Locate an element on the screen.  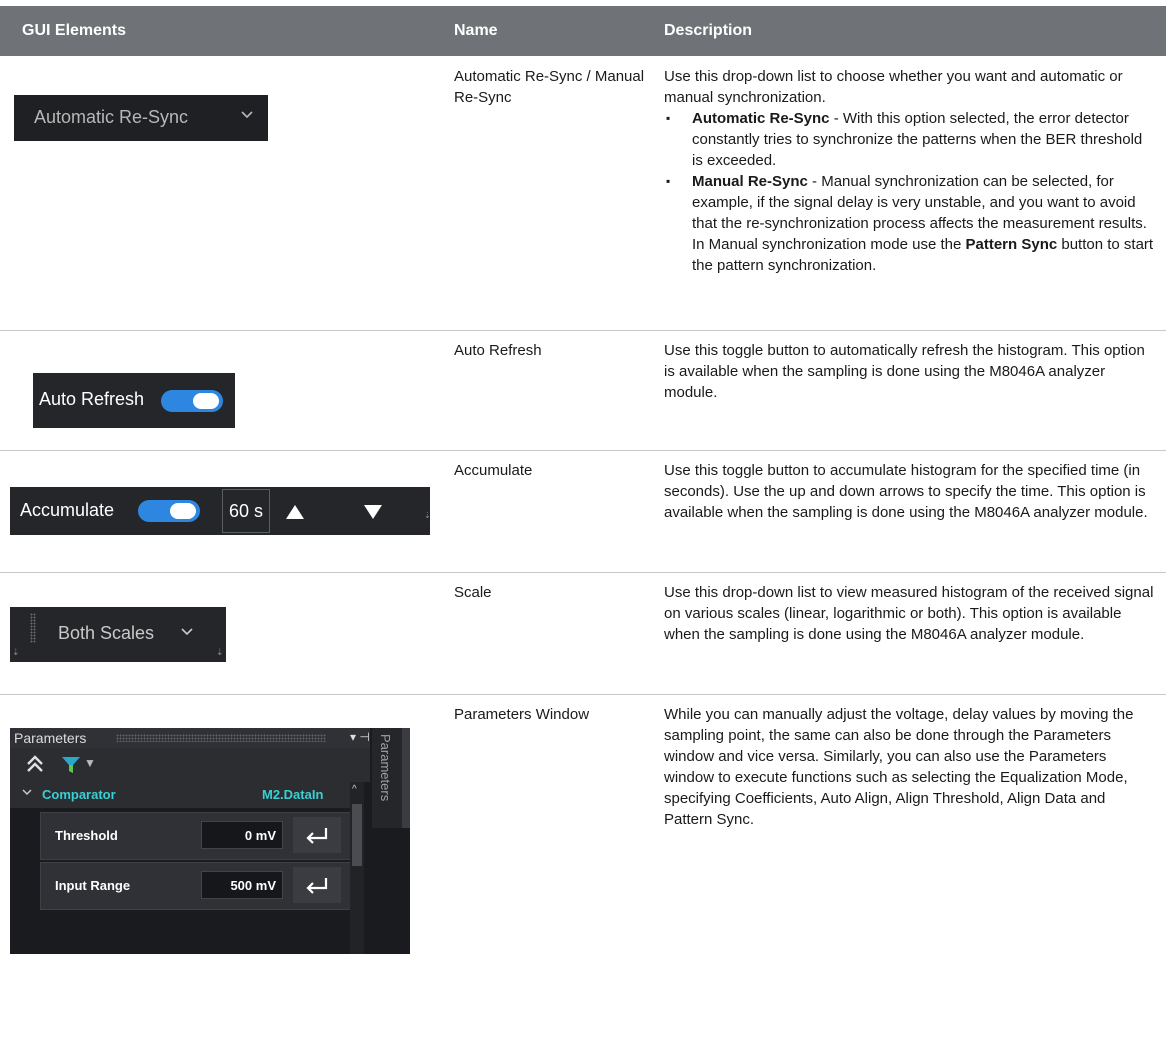
section-name: Comparator is located at coordinates (79, 794).